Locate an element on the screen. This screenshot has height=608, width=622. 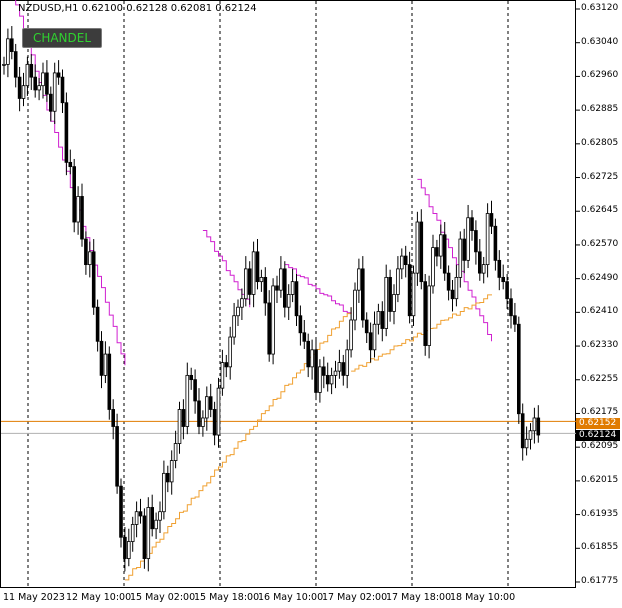
y-tick-label: 0.61775 is located at coordinates (600, 581).